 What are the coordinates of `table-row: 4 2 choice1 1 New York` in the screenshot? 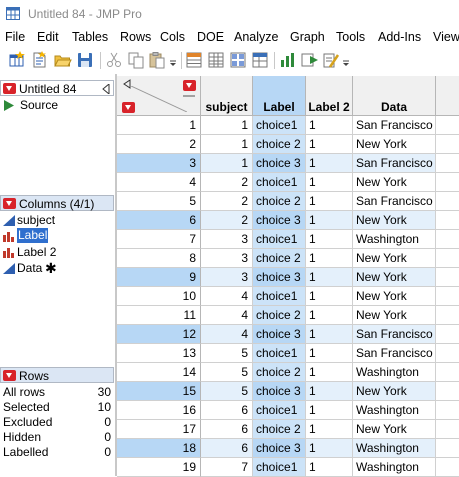 It's located at (288, 182).